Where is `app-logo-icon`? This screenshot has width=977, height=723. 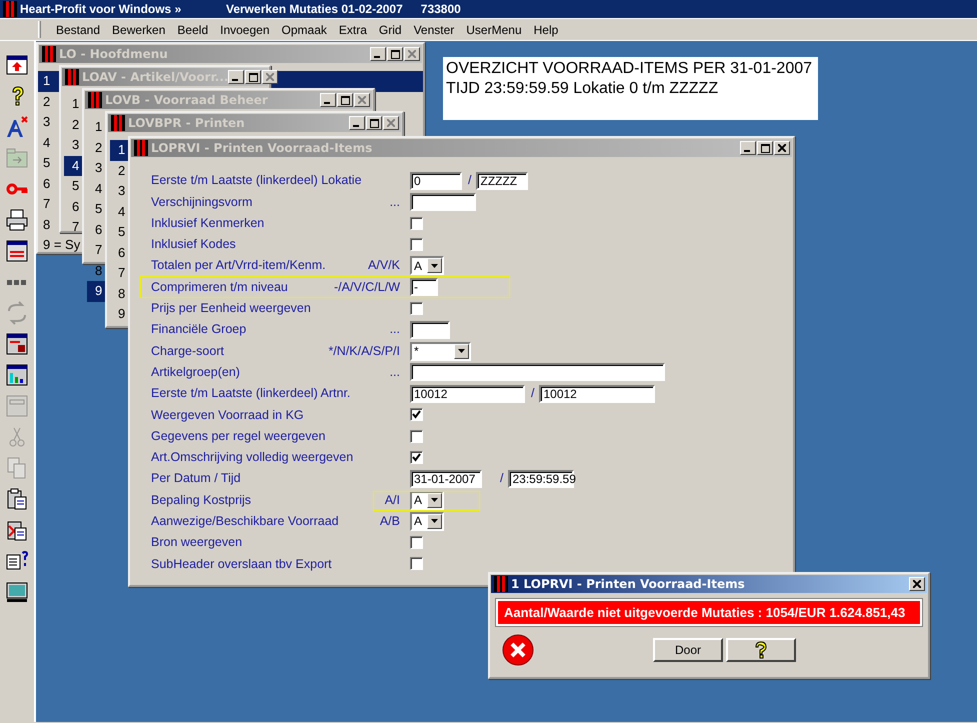
app-logo-icon is located at coordinates (141, 148).